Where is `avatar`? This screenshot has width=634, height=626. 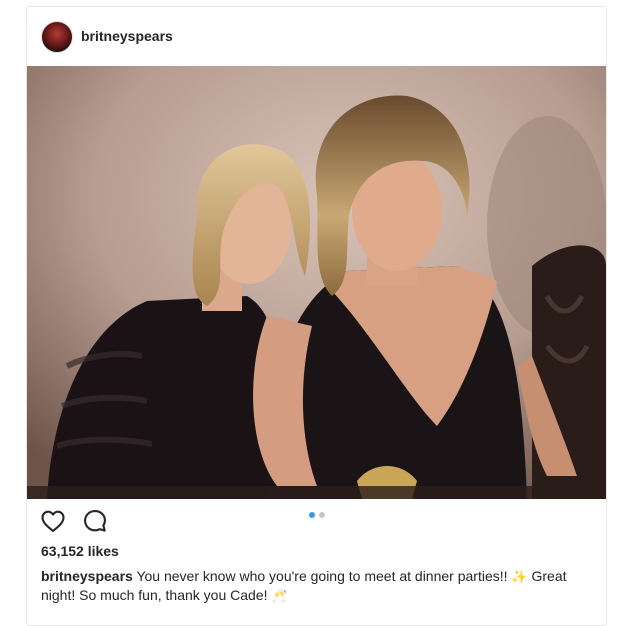
avatar is located at coordinates (57, 37).